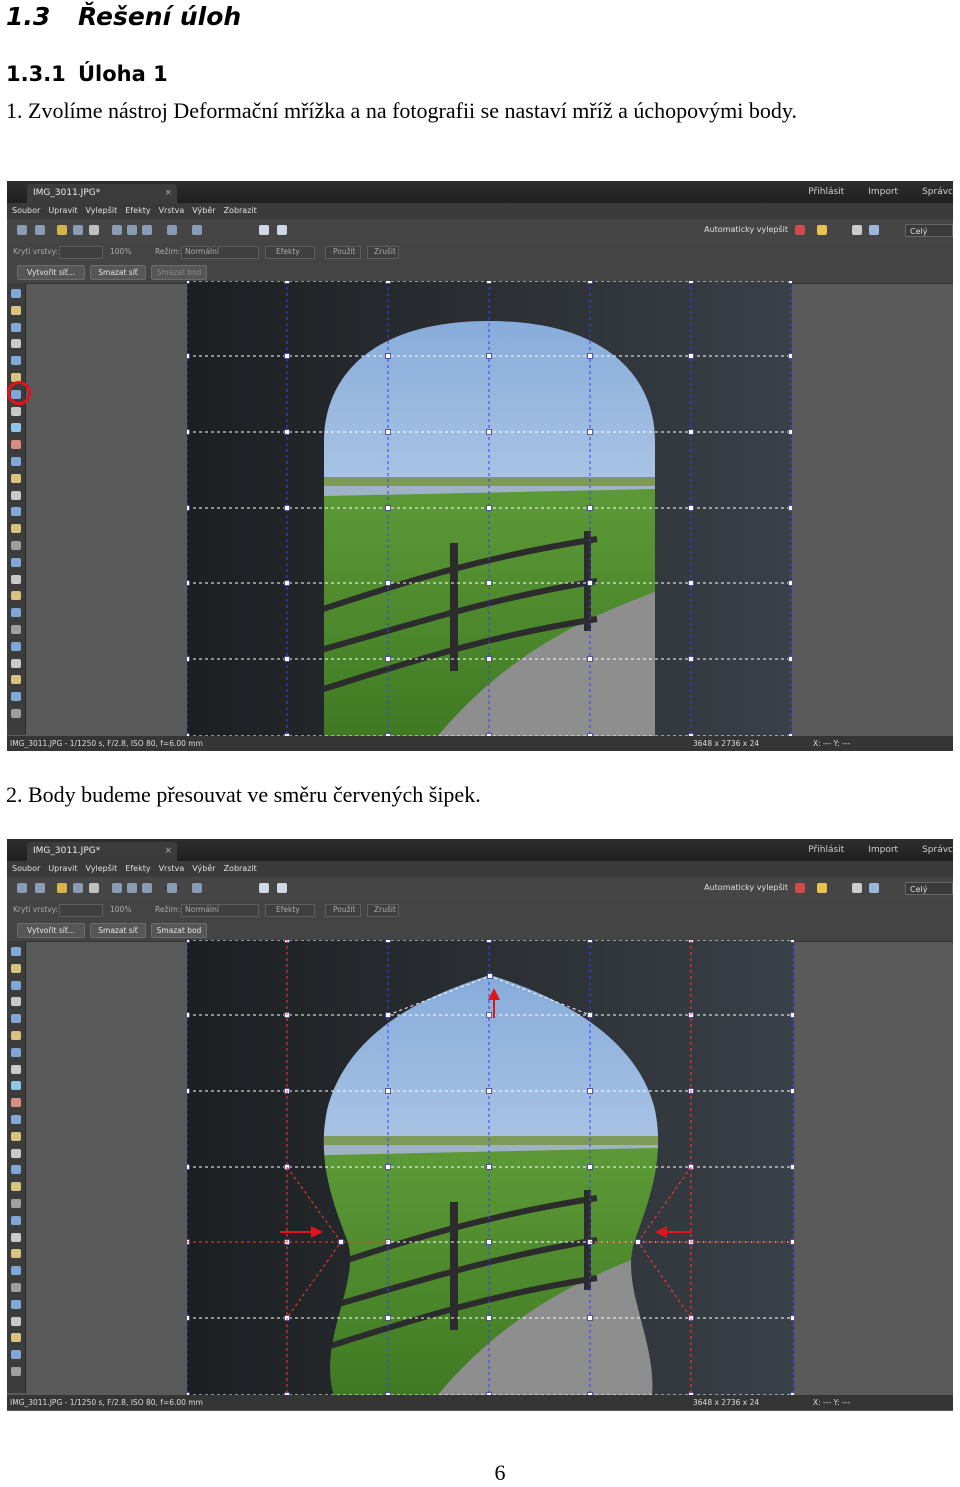  I want to click on layout-single-icon, so click(264, 230).